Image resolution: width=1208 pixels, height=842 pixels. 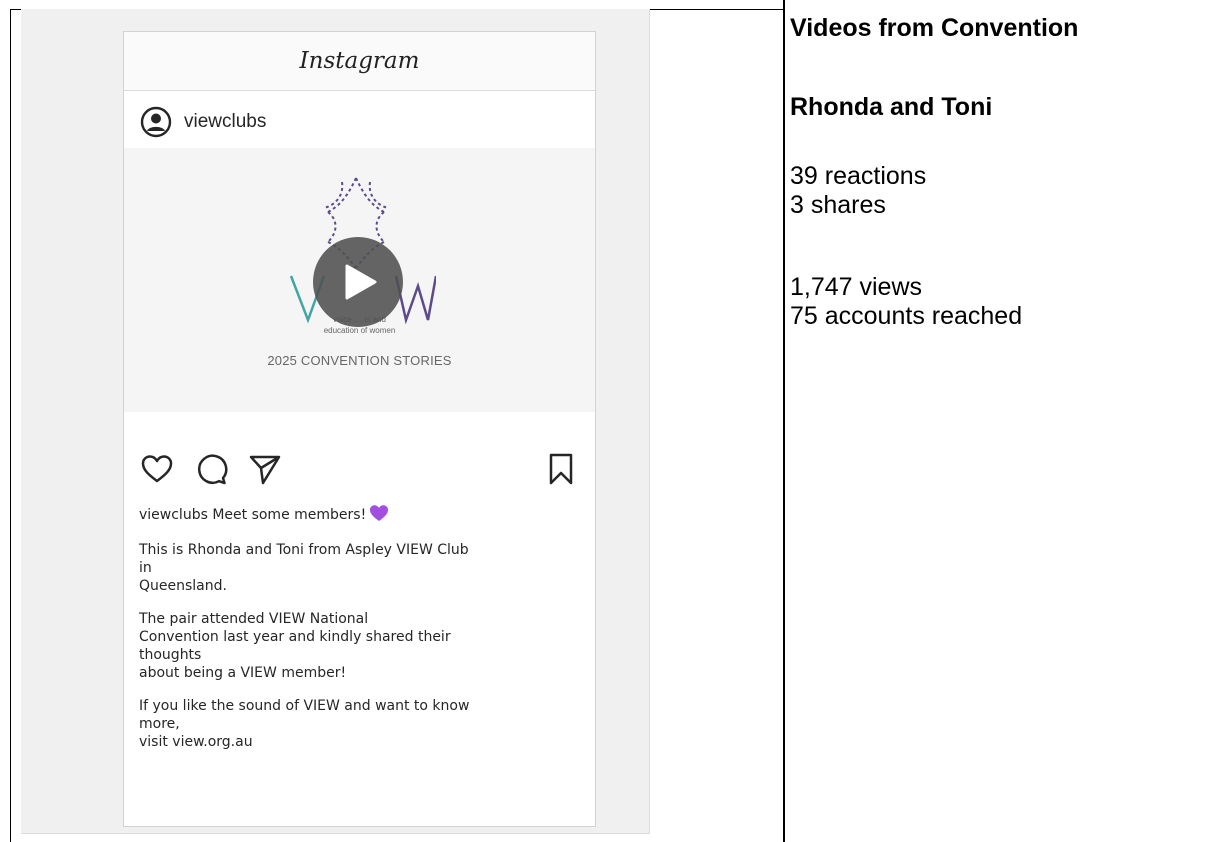 What do you see at coordinates (156, 122) in the screenshot?
I see `profile-icon` at bounding box center [156, 122].